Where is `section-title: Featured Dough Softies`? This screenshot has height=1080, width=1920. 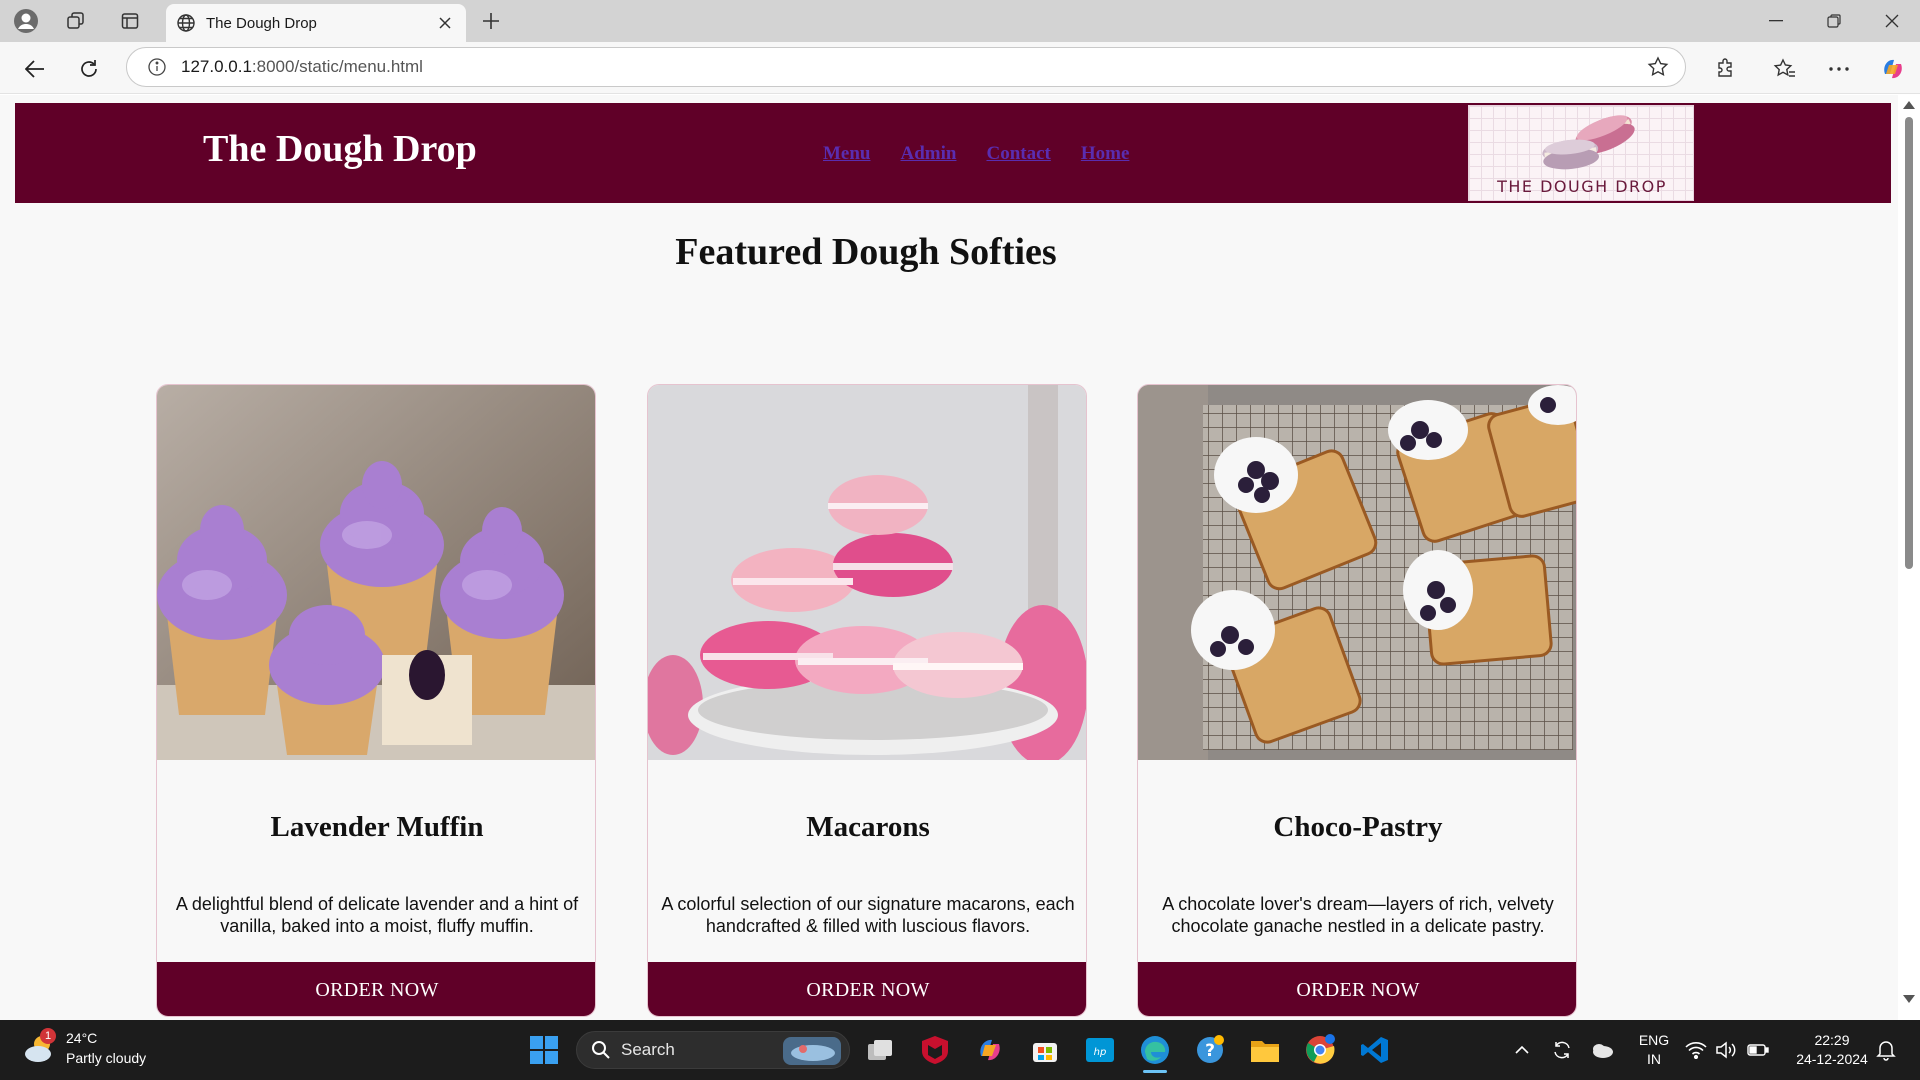
section-title: Featured Dough Softies is located at coordinates (866, 252).